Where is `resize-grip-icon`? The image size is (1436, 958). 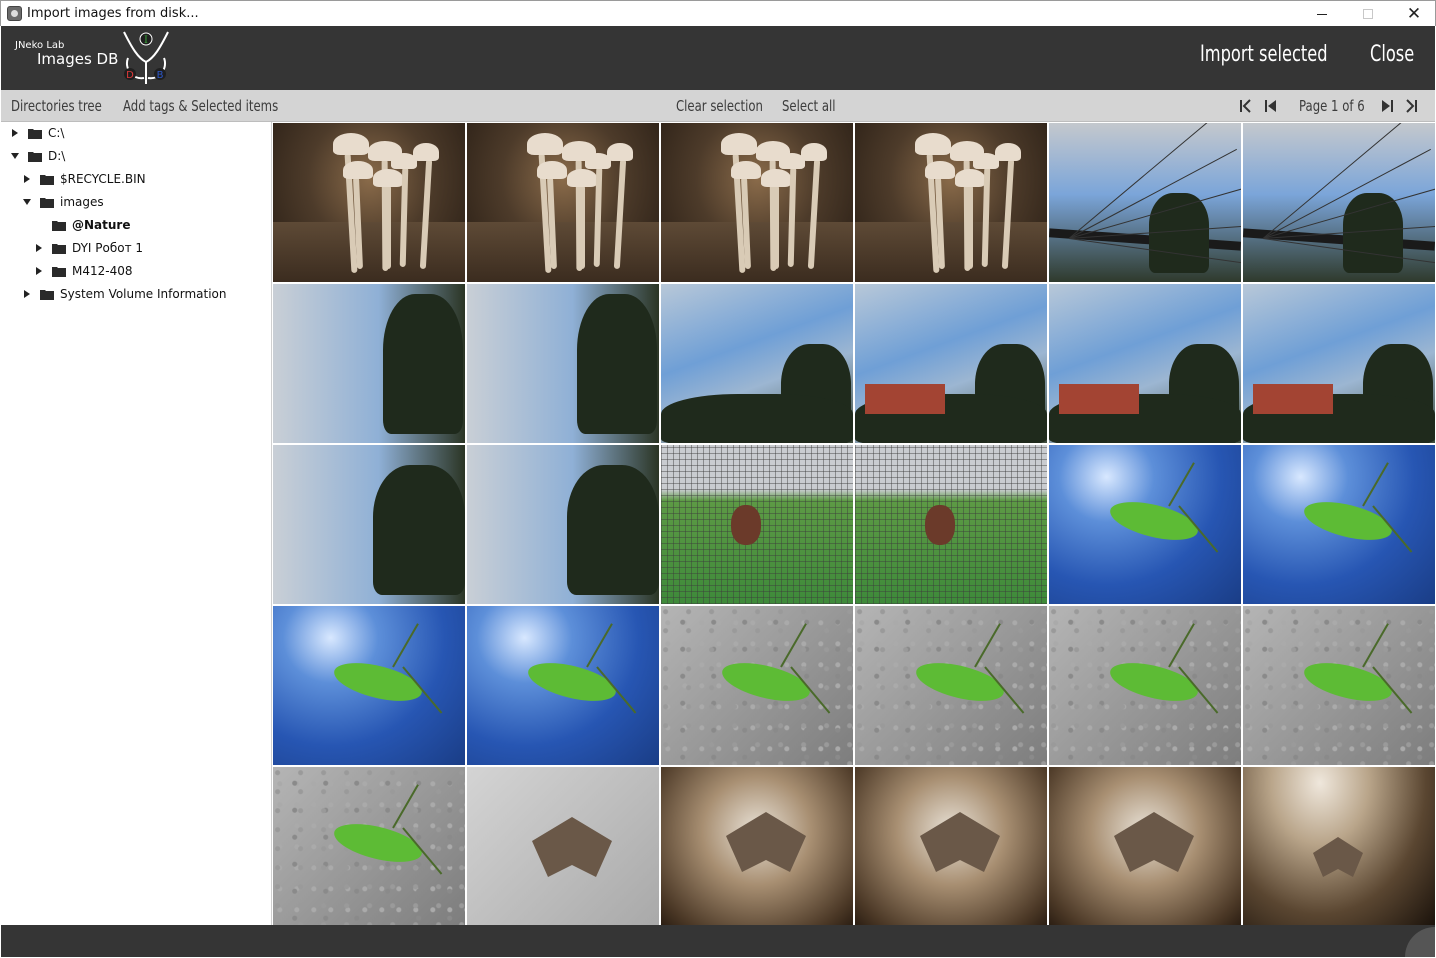
resize-grip-icon is located at coordinates (1420, 942).